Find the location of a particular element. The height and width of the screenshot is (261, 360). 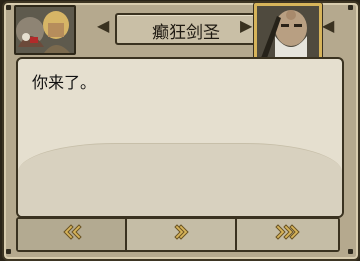

next-button is located at coordinates (181, 234).